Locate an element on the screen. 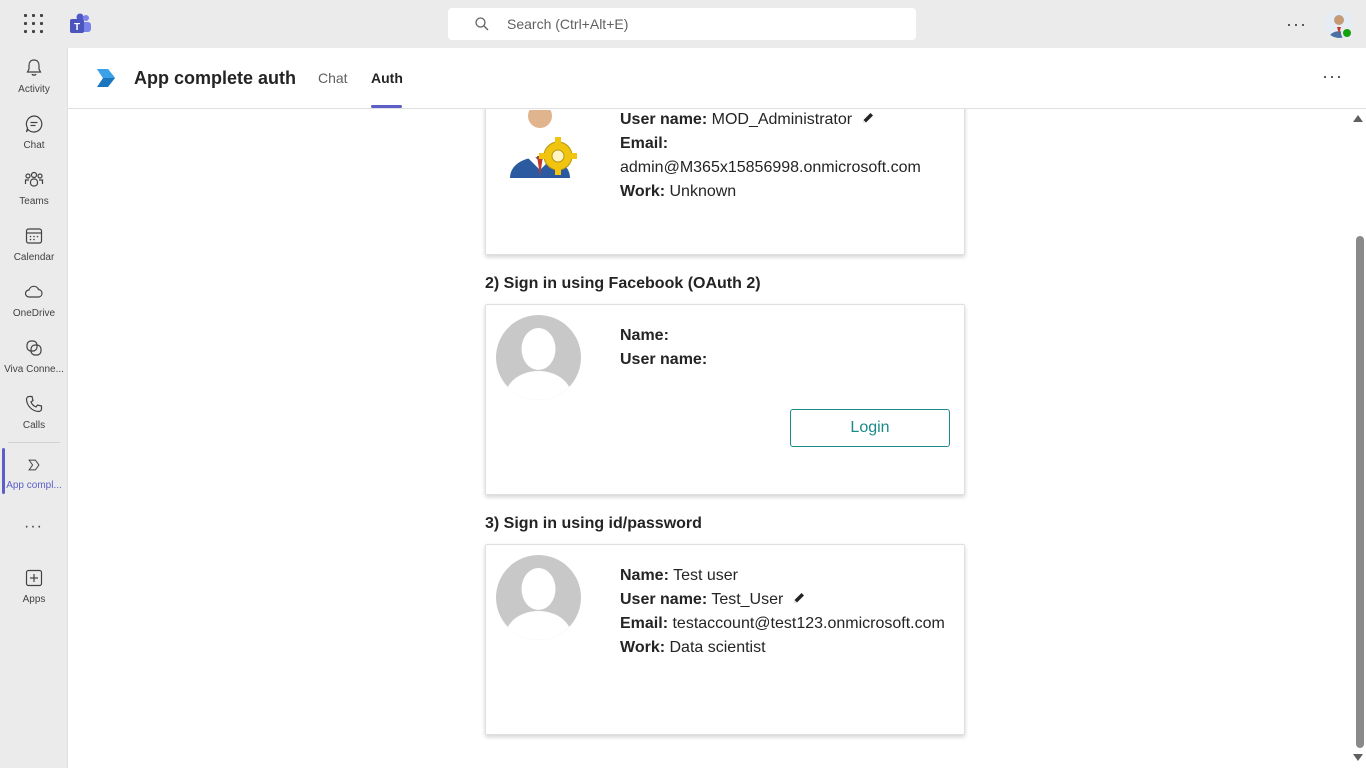 This screenshot has width=1366, height=768. vertical-scrollbar is located at coordinates (1359, 438).